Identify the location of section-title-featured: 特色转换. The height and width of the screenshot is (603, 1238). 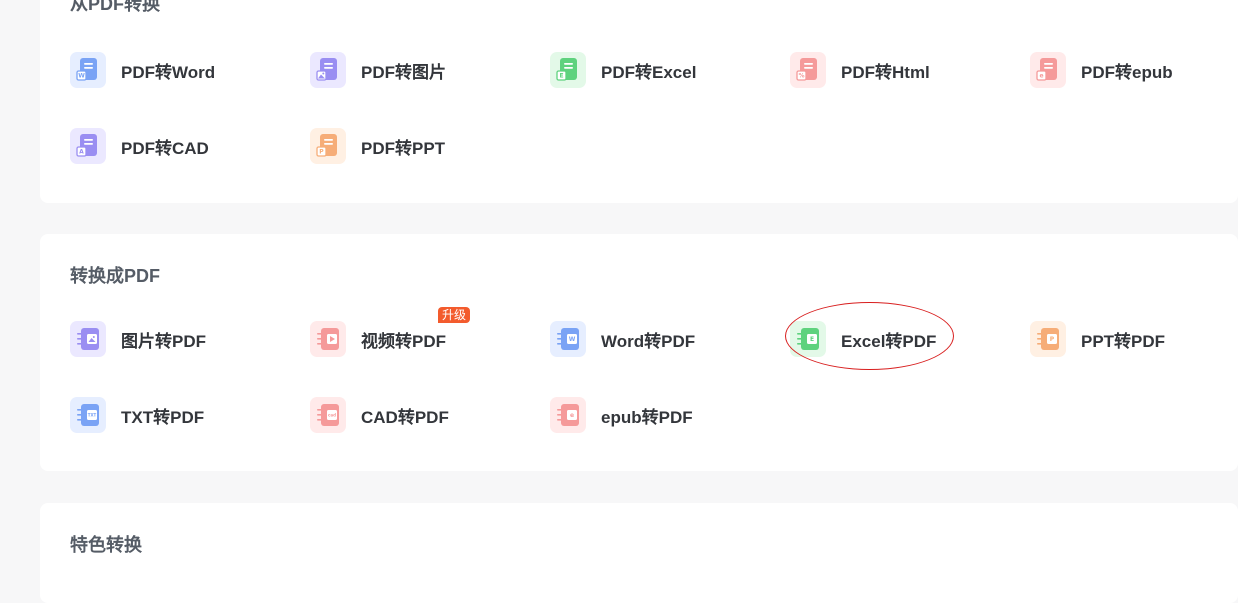
(106, 545).